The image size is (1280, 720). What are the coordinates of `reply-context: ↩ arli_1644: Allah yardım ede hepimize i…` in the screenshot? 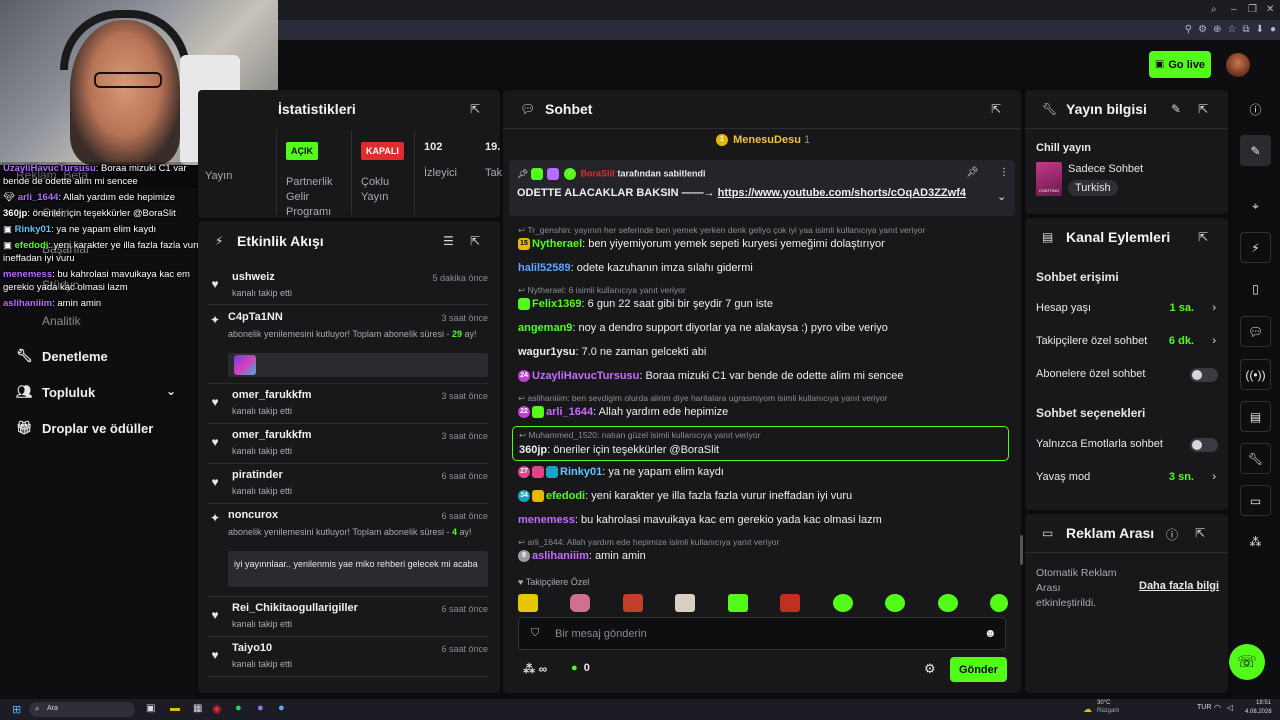 It's located at (649, 542).